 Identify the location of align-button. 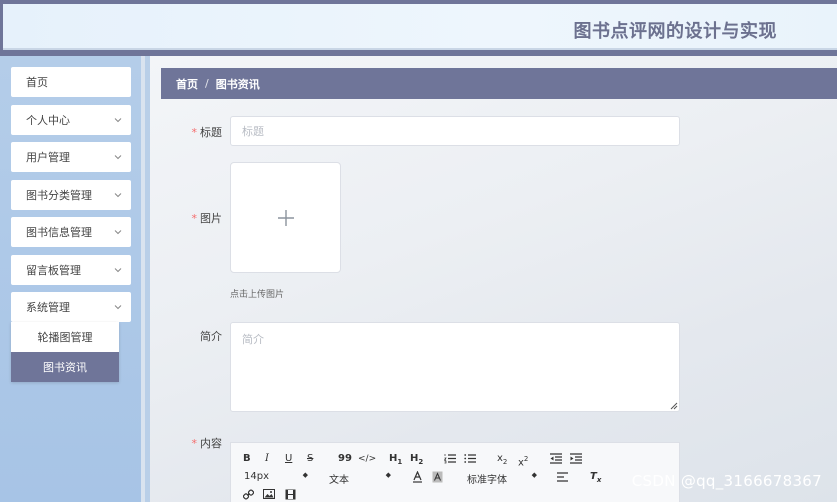
(562, 477).